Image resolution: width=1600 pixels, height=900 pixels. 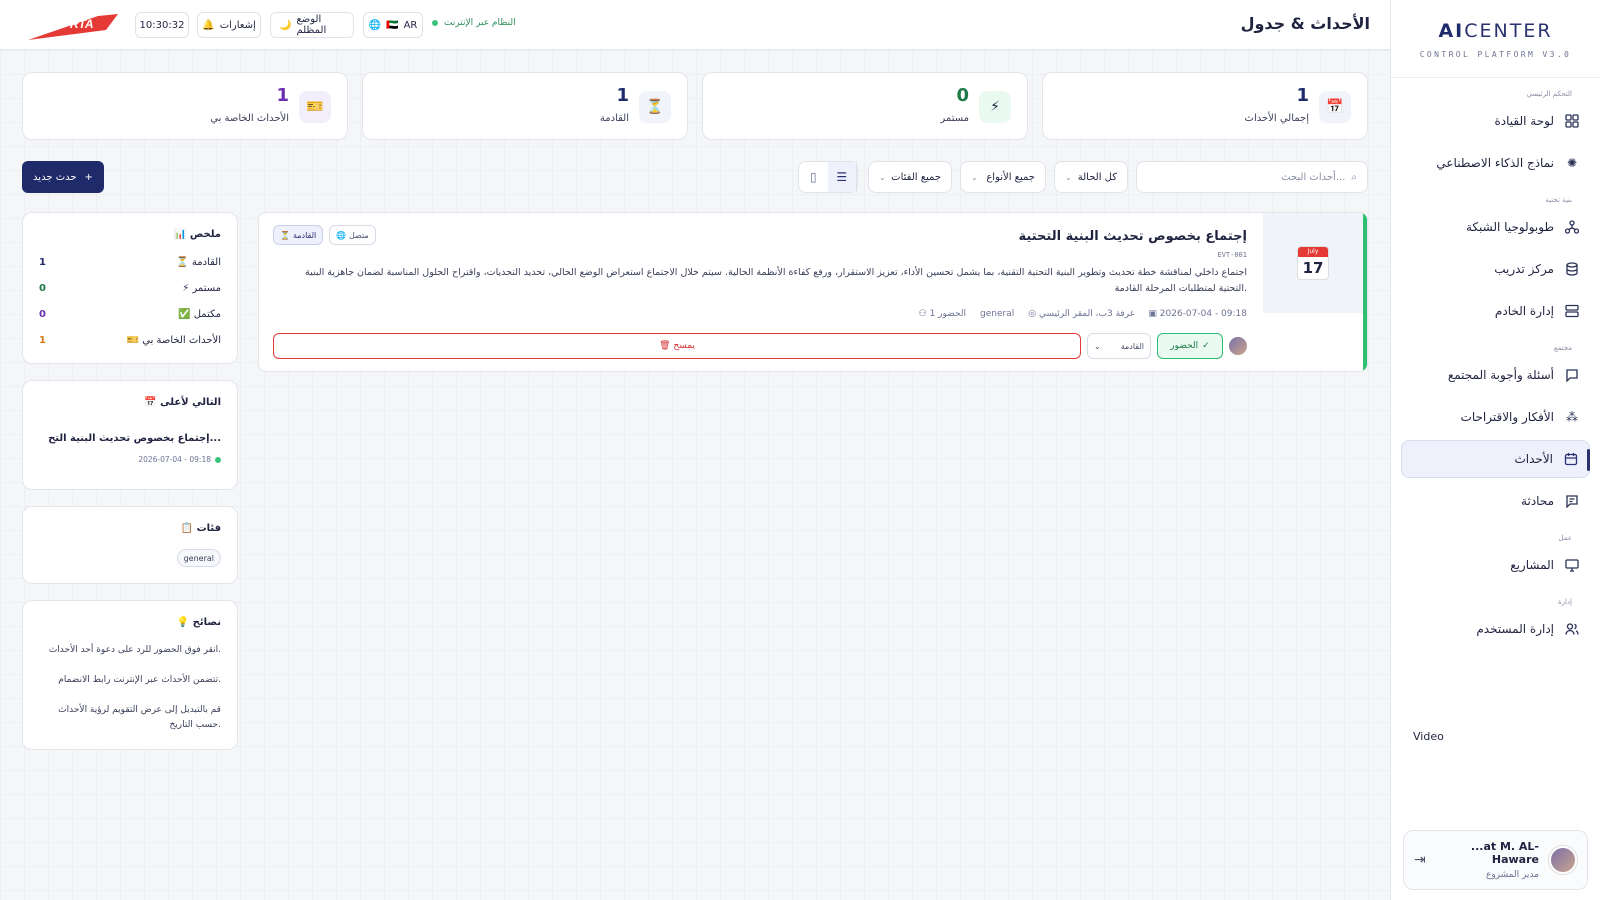 I want to click on tips-title: 💡 نصائح, so click(x=198, y=622).